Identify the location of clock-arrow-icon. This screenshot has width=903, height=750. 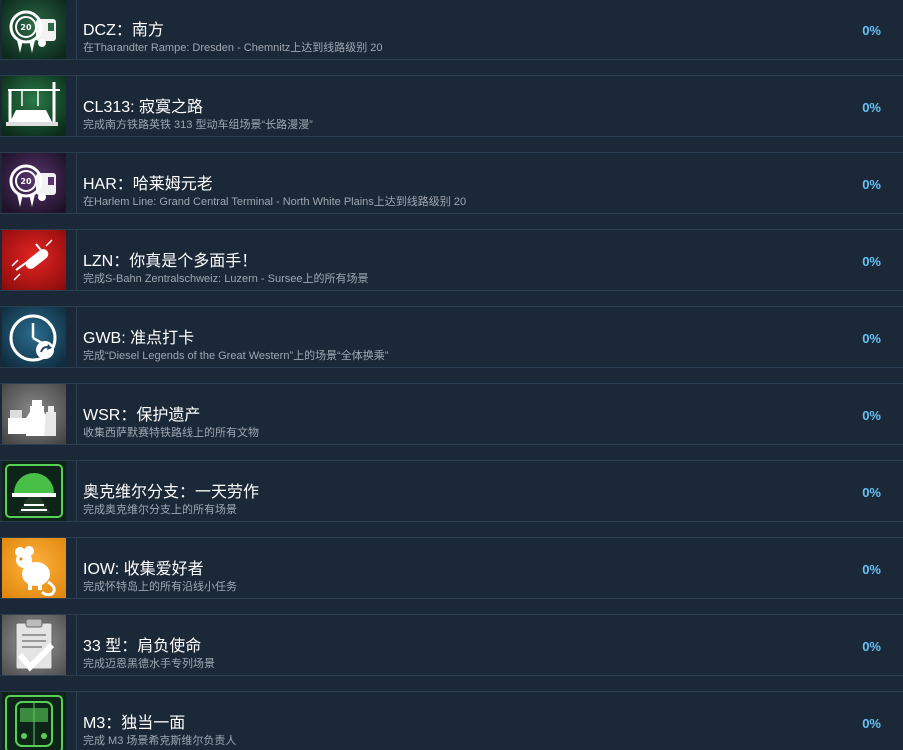
(34, 337).